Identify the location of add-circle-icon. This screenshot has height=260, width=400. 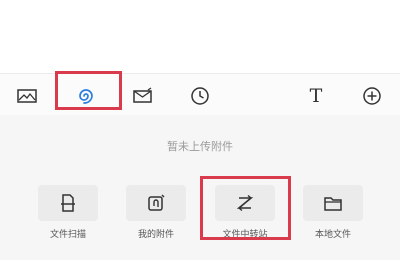
(372, 96).